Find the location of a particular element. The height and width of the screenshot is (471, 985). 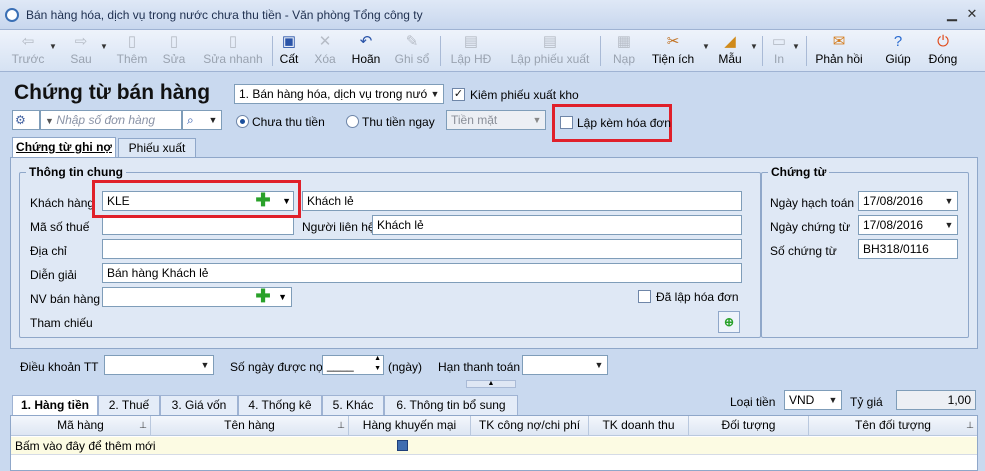

printer-icon: ▭ is located at coordinates (779, 41).